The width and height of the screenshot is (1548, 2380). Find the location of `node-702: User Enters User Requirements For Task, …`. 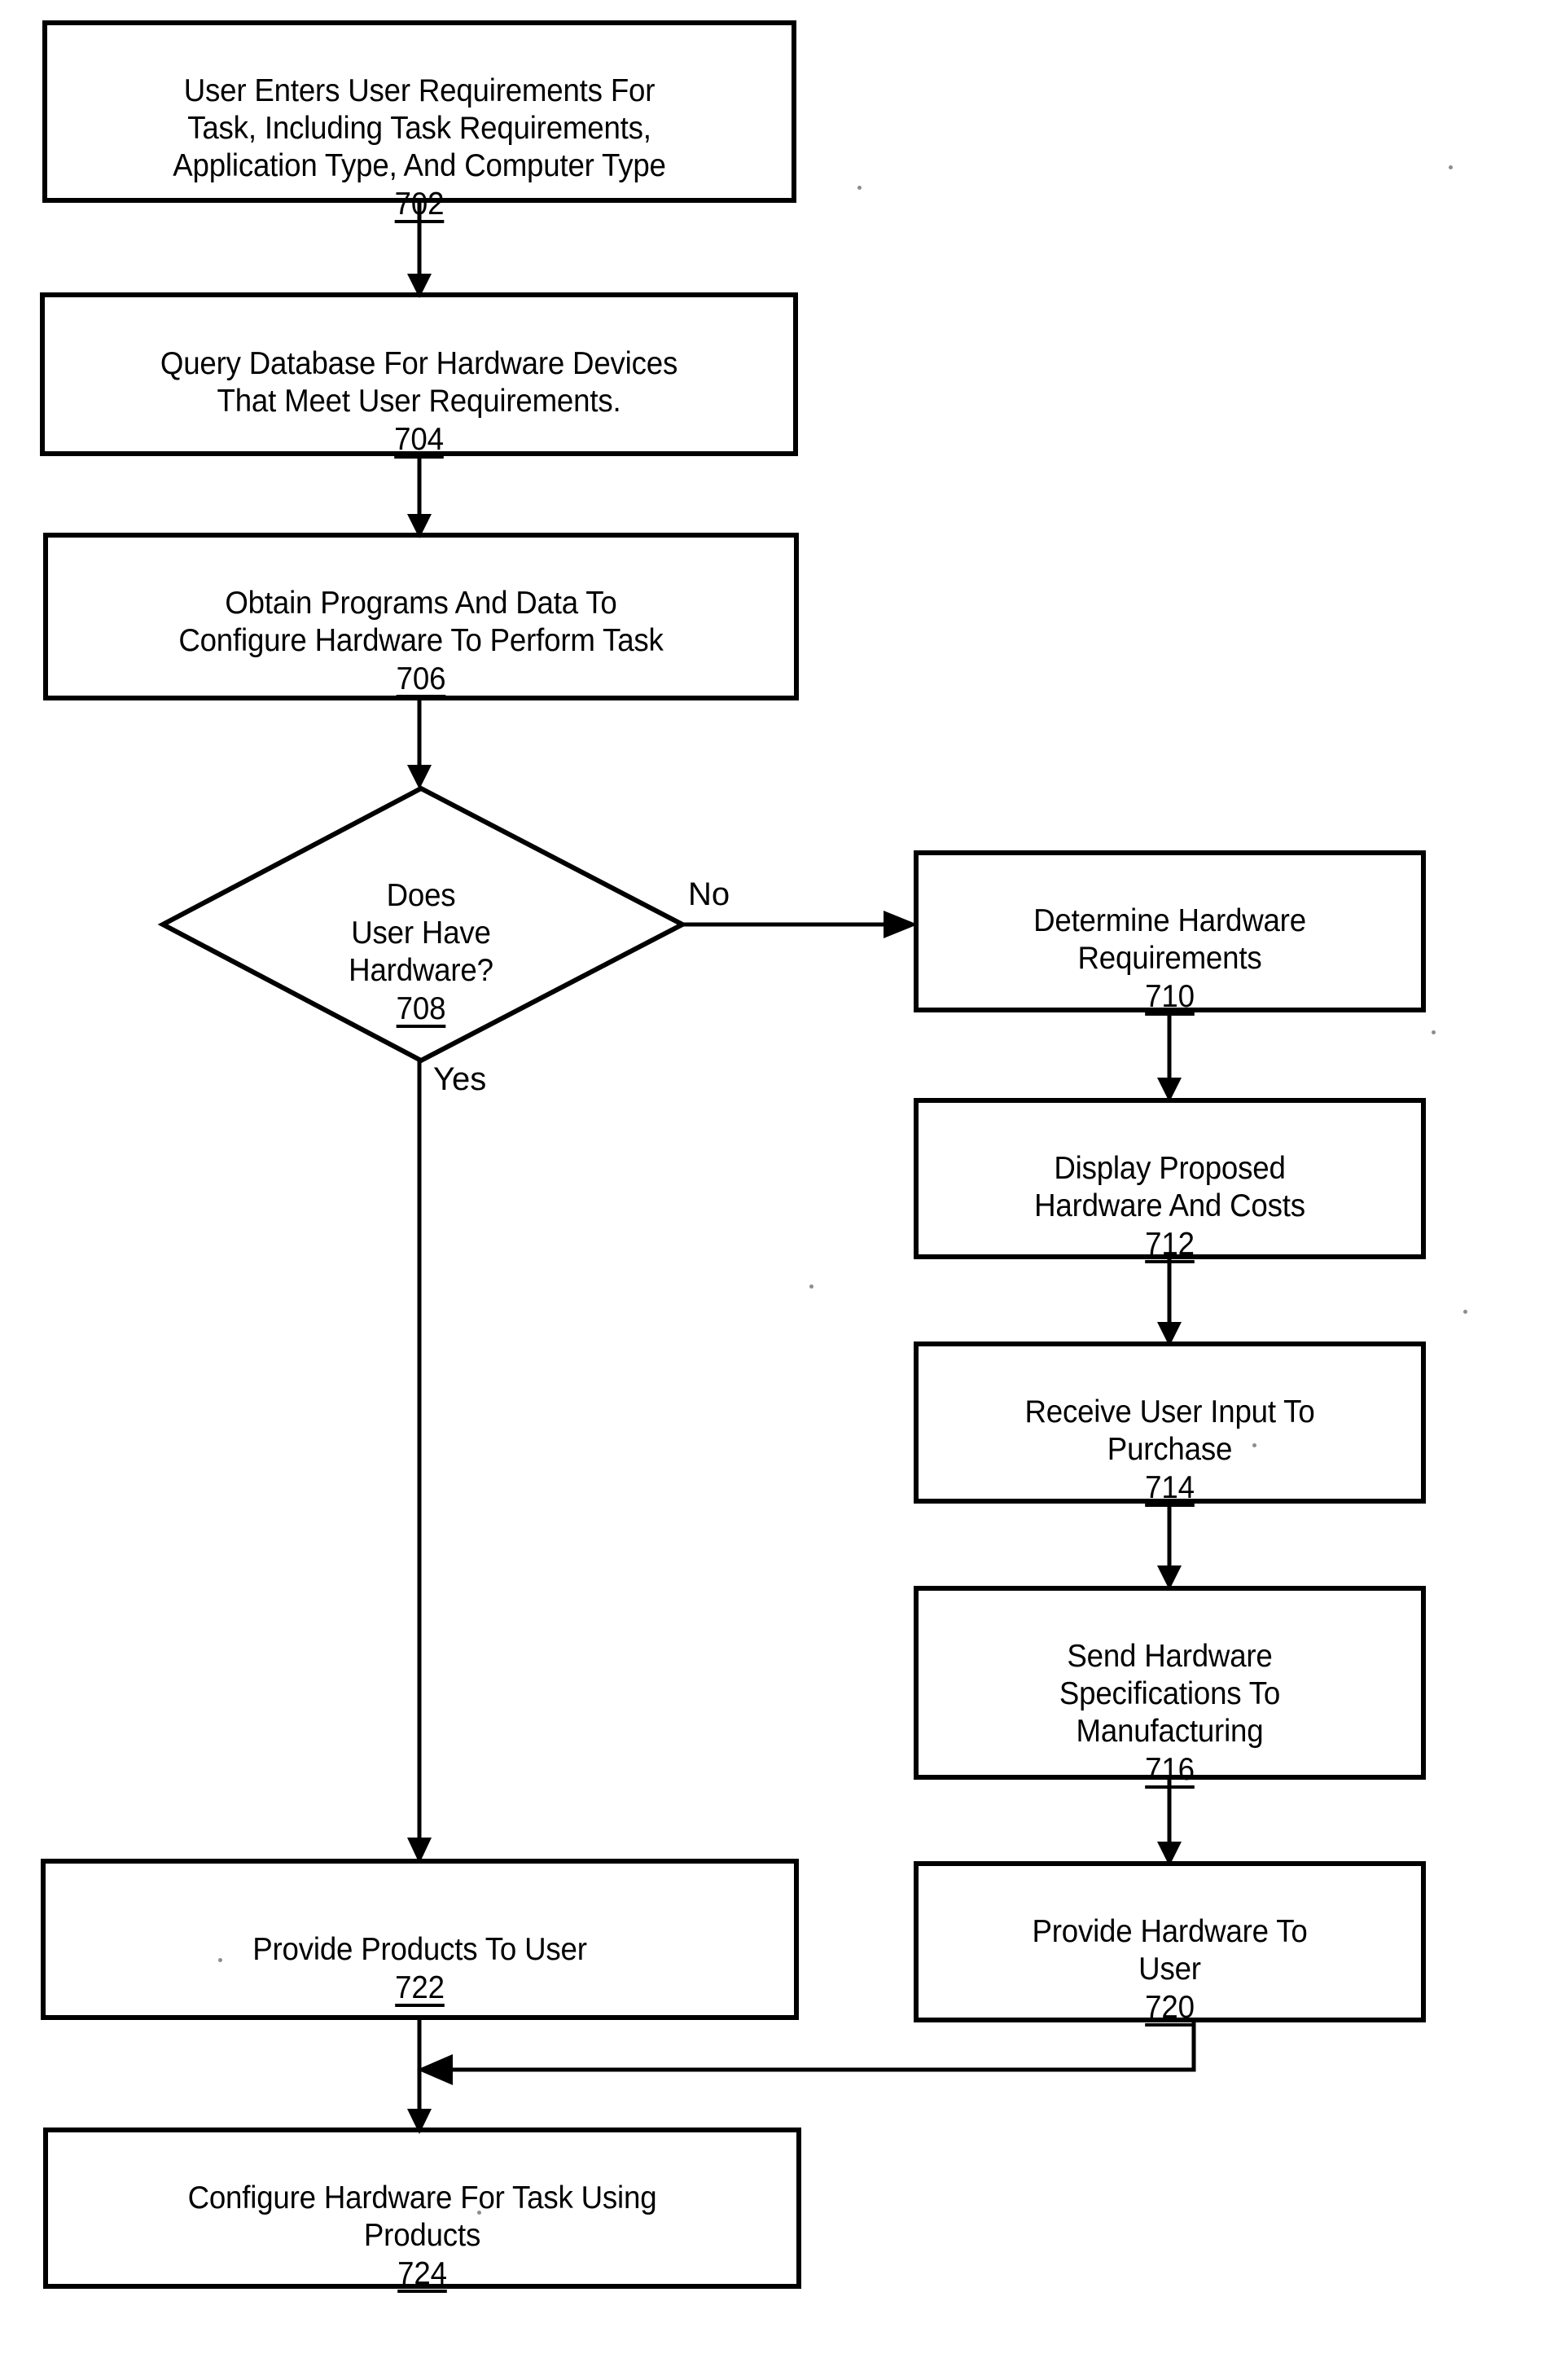

node-702: User Enters User Requirements For Task, … is located at coordinates (420, 148).